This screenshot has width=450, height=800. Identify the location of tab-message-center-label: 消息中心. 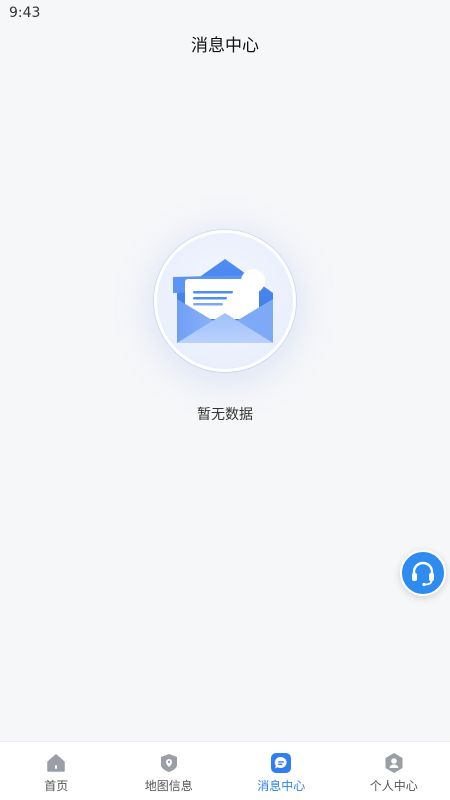
(281, 786).